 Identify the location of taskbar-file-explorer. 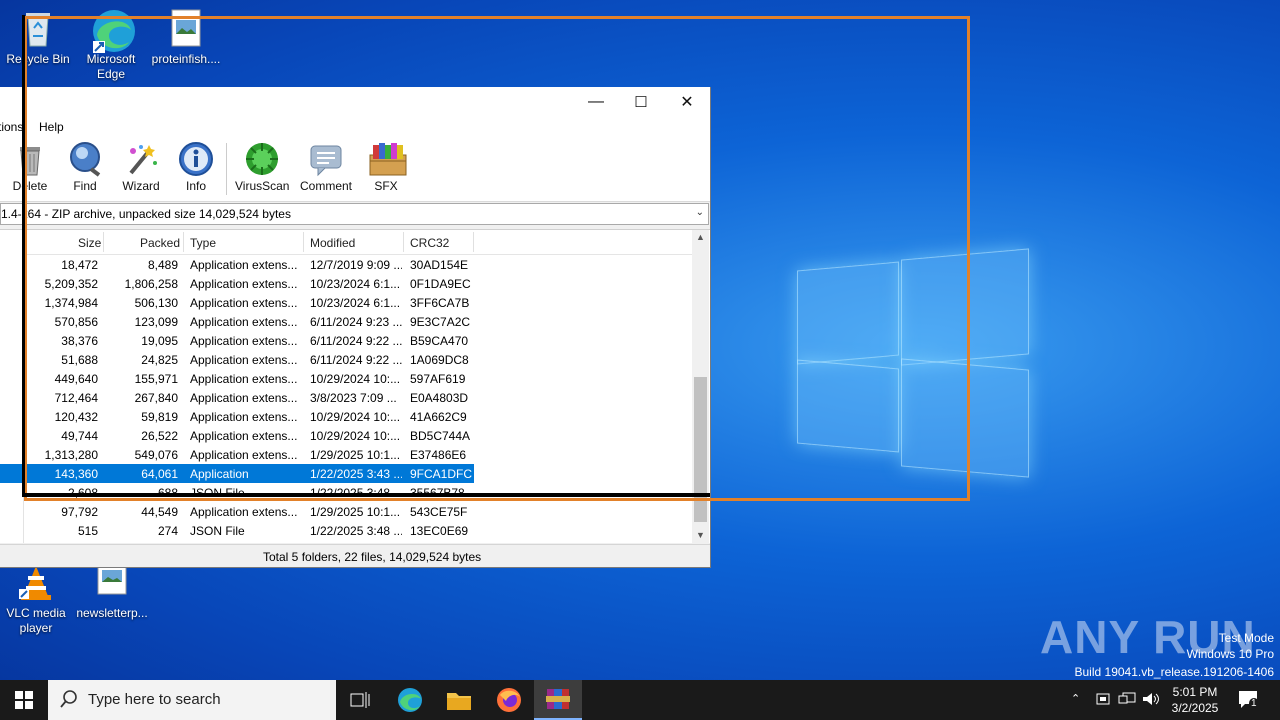
(459, 700).